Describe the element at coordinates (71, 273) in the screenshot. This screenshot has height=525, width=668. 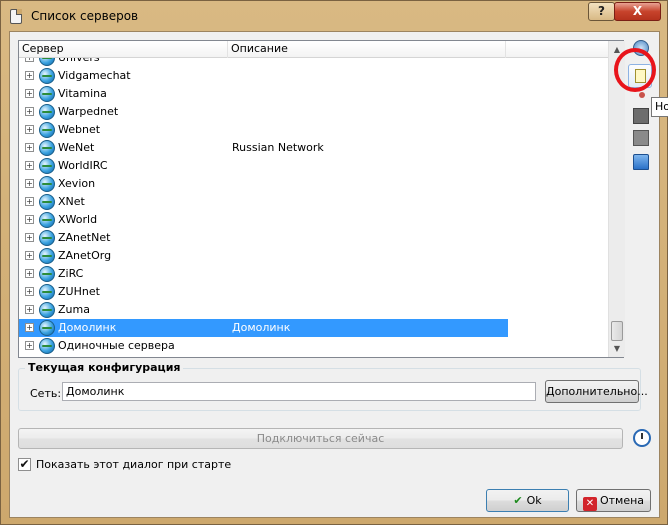
I see `server-name: ZiRC` at that location.